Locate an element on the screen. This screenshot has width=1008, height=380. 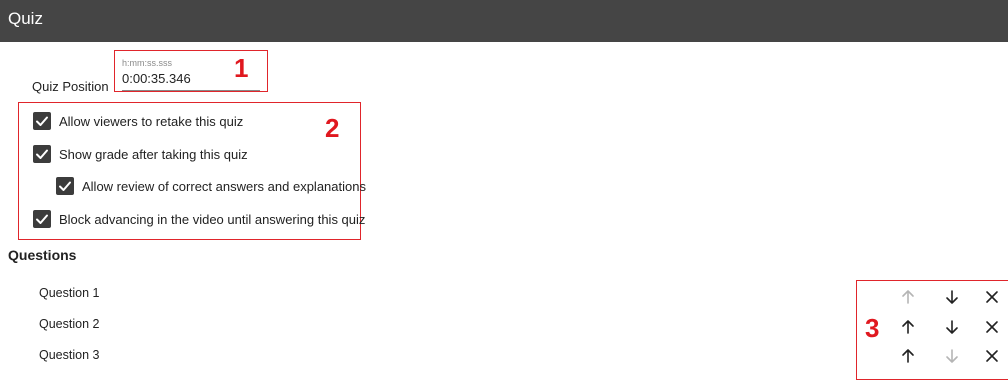
option-show-grade: Show grade after taking this quiz is located at coordinates (140, 154).